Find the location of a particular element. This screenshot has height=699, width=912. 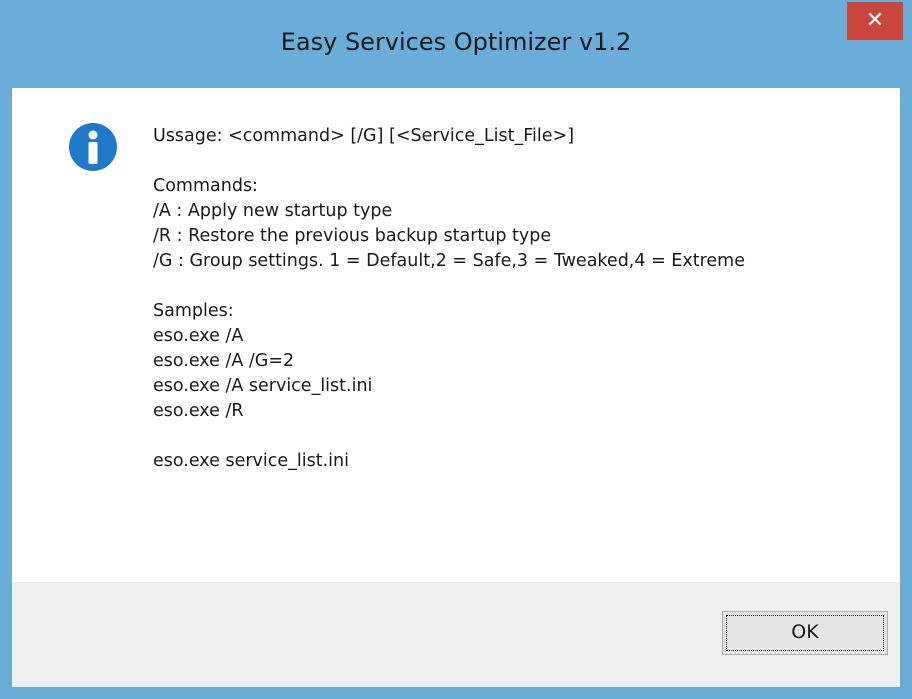

ok-button: OK is located at coordinates (805, 633).